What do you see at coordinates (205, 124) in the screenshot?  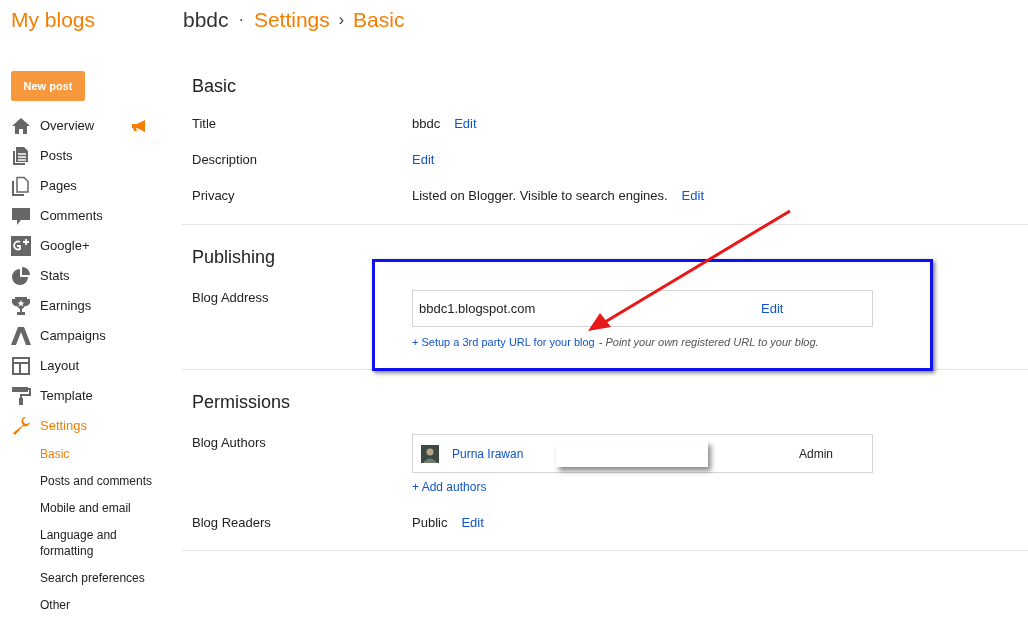 I see `setting-label: Title` at bounding box center [205, 124].